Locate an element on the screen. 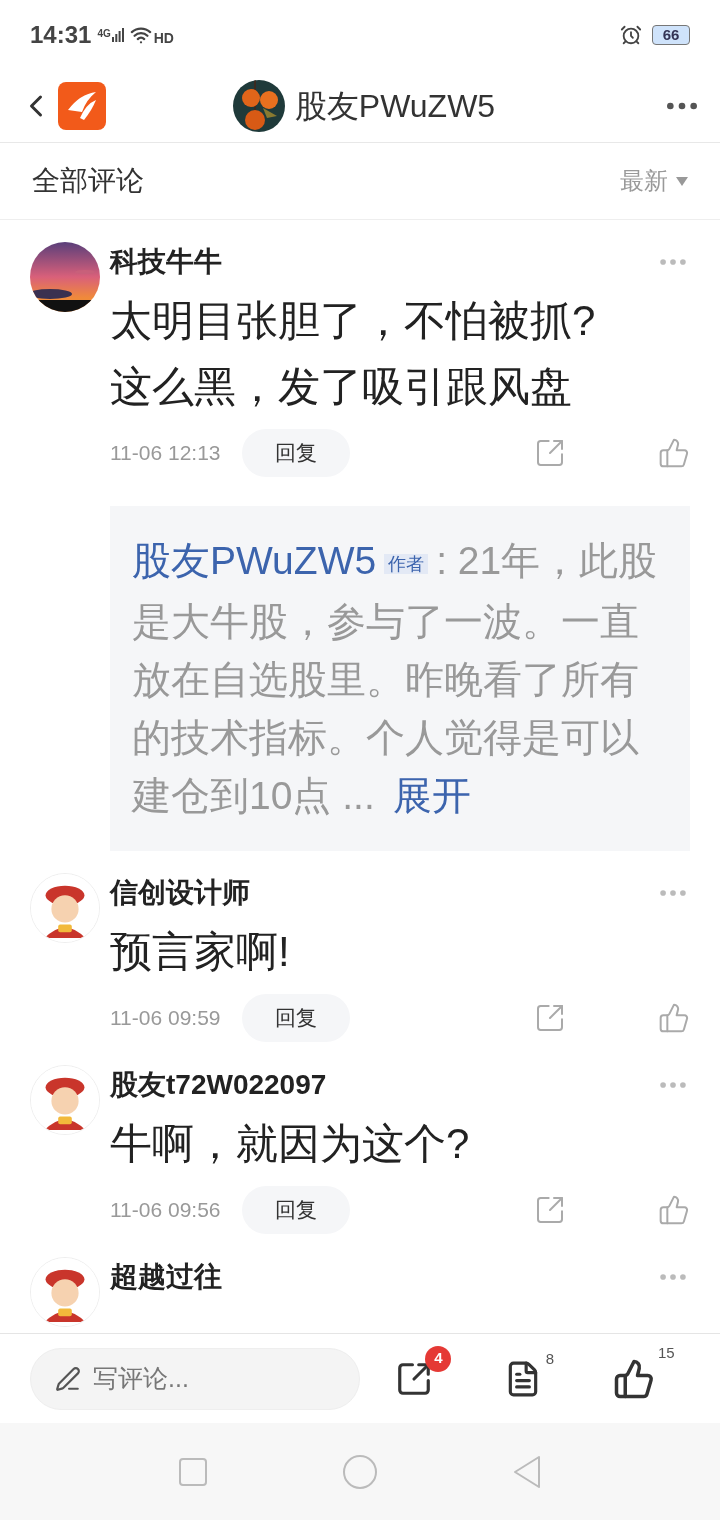 This screenshot has height=1520, width=720. header-title: 股友PWuZW5 is located at coordinates (395, 106).